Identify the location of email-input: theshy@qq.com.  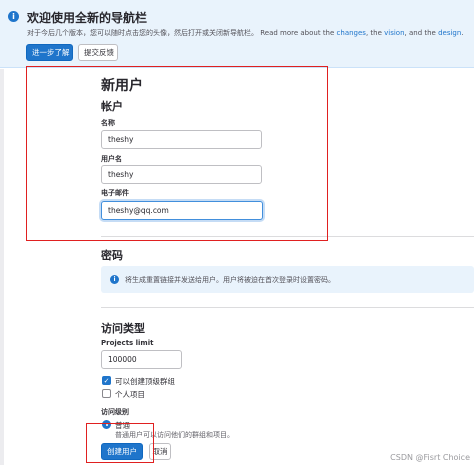
(182, 210).